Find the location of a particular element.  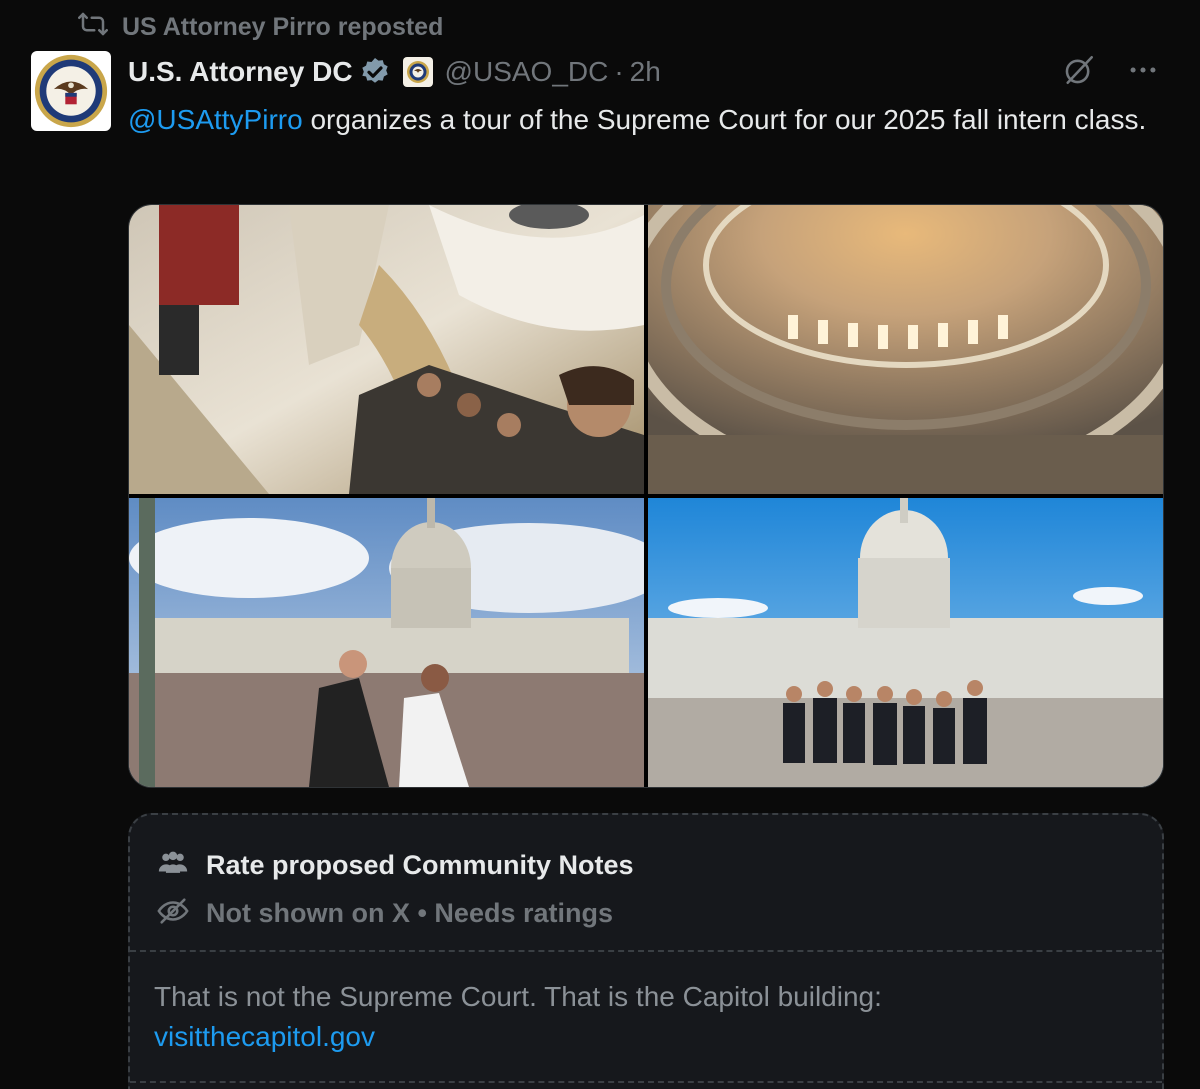

community-notes-status: Not shown on X • Needs ratings is located at coordinates (409, 912).